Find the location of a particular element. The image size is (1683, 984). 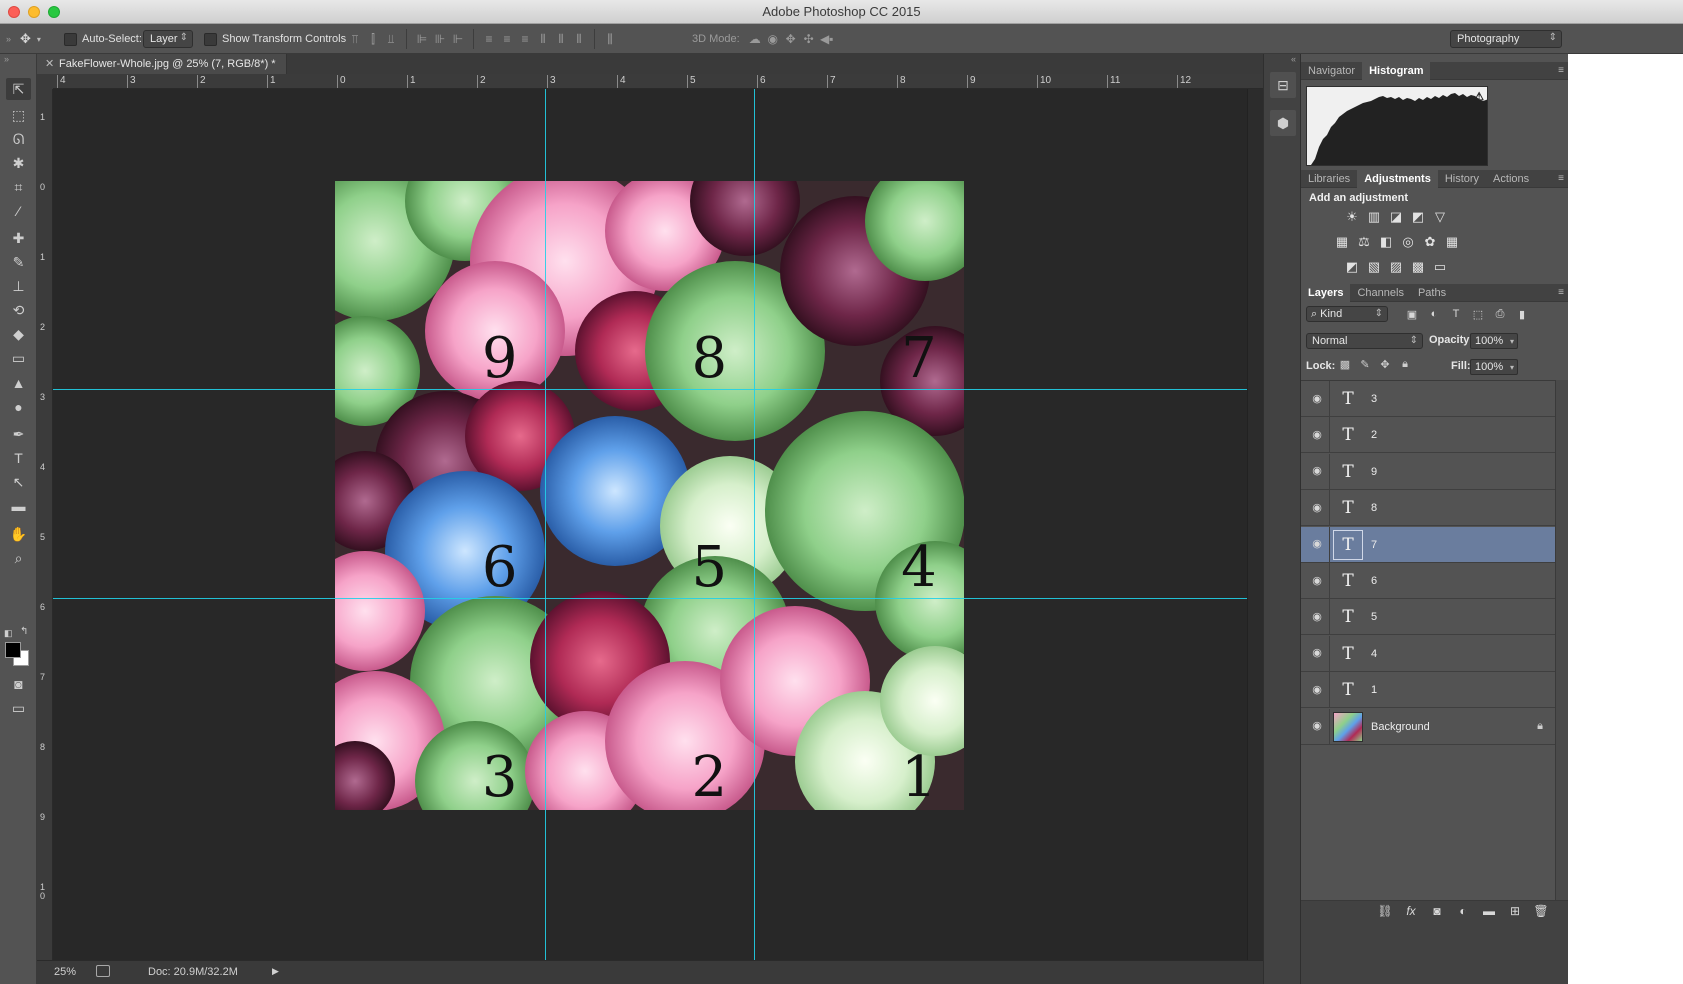

quick-selection-tool-icon: ✱ is located at coordinates (18, 163).